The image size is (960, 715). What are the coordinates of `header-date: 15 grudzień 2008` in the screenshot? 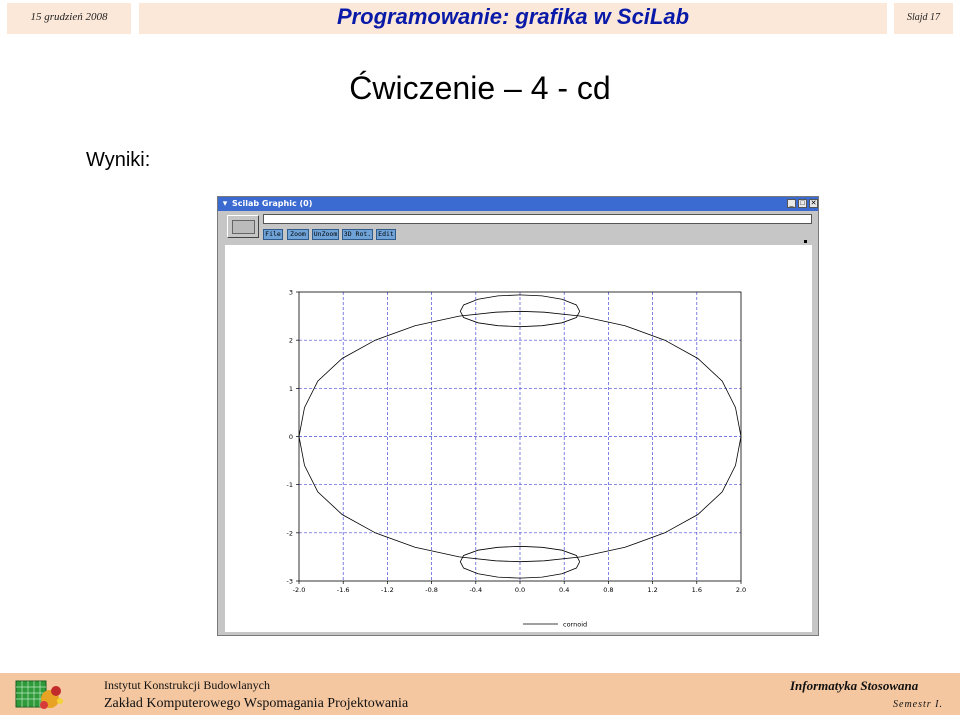 It's located at (69, 17).